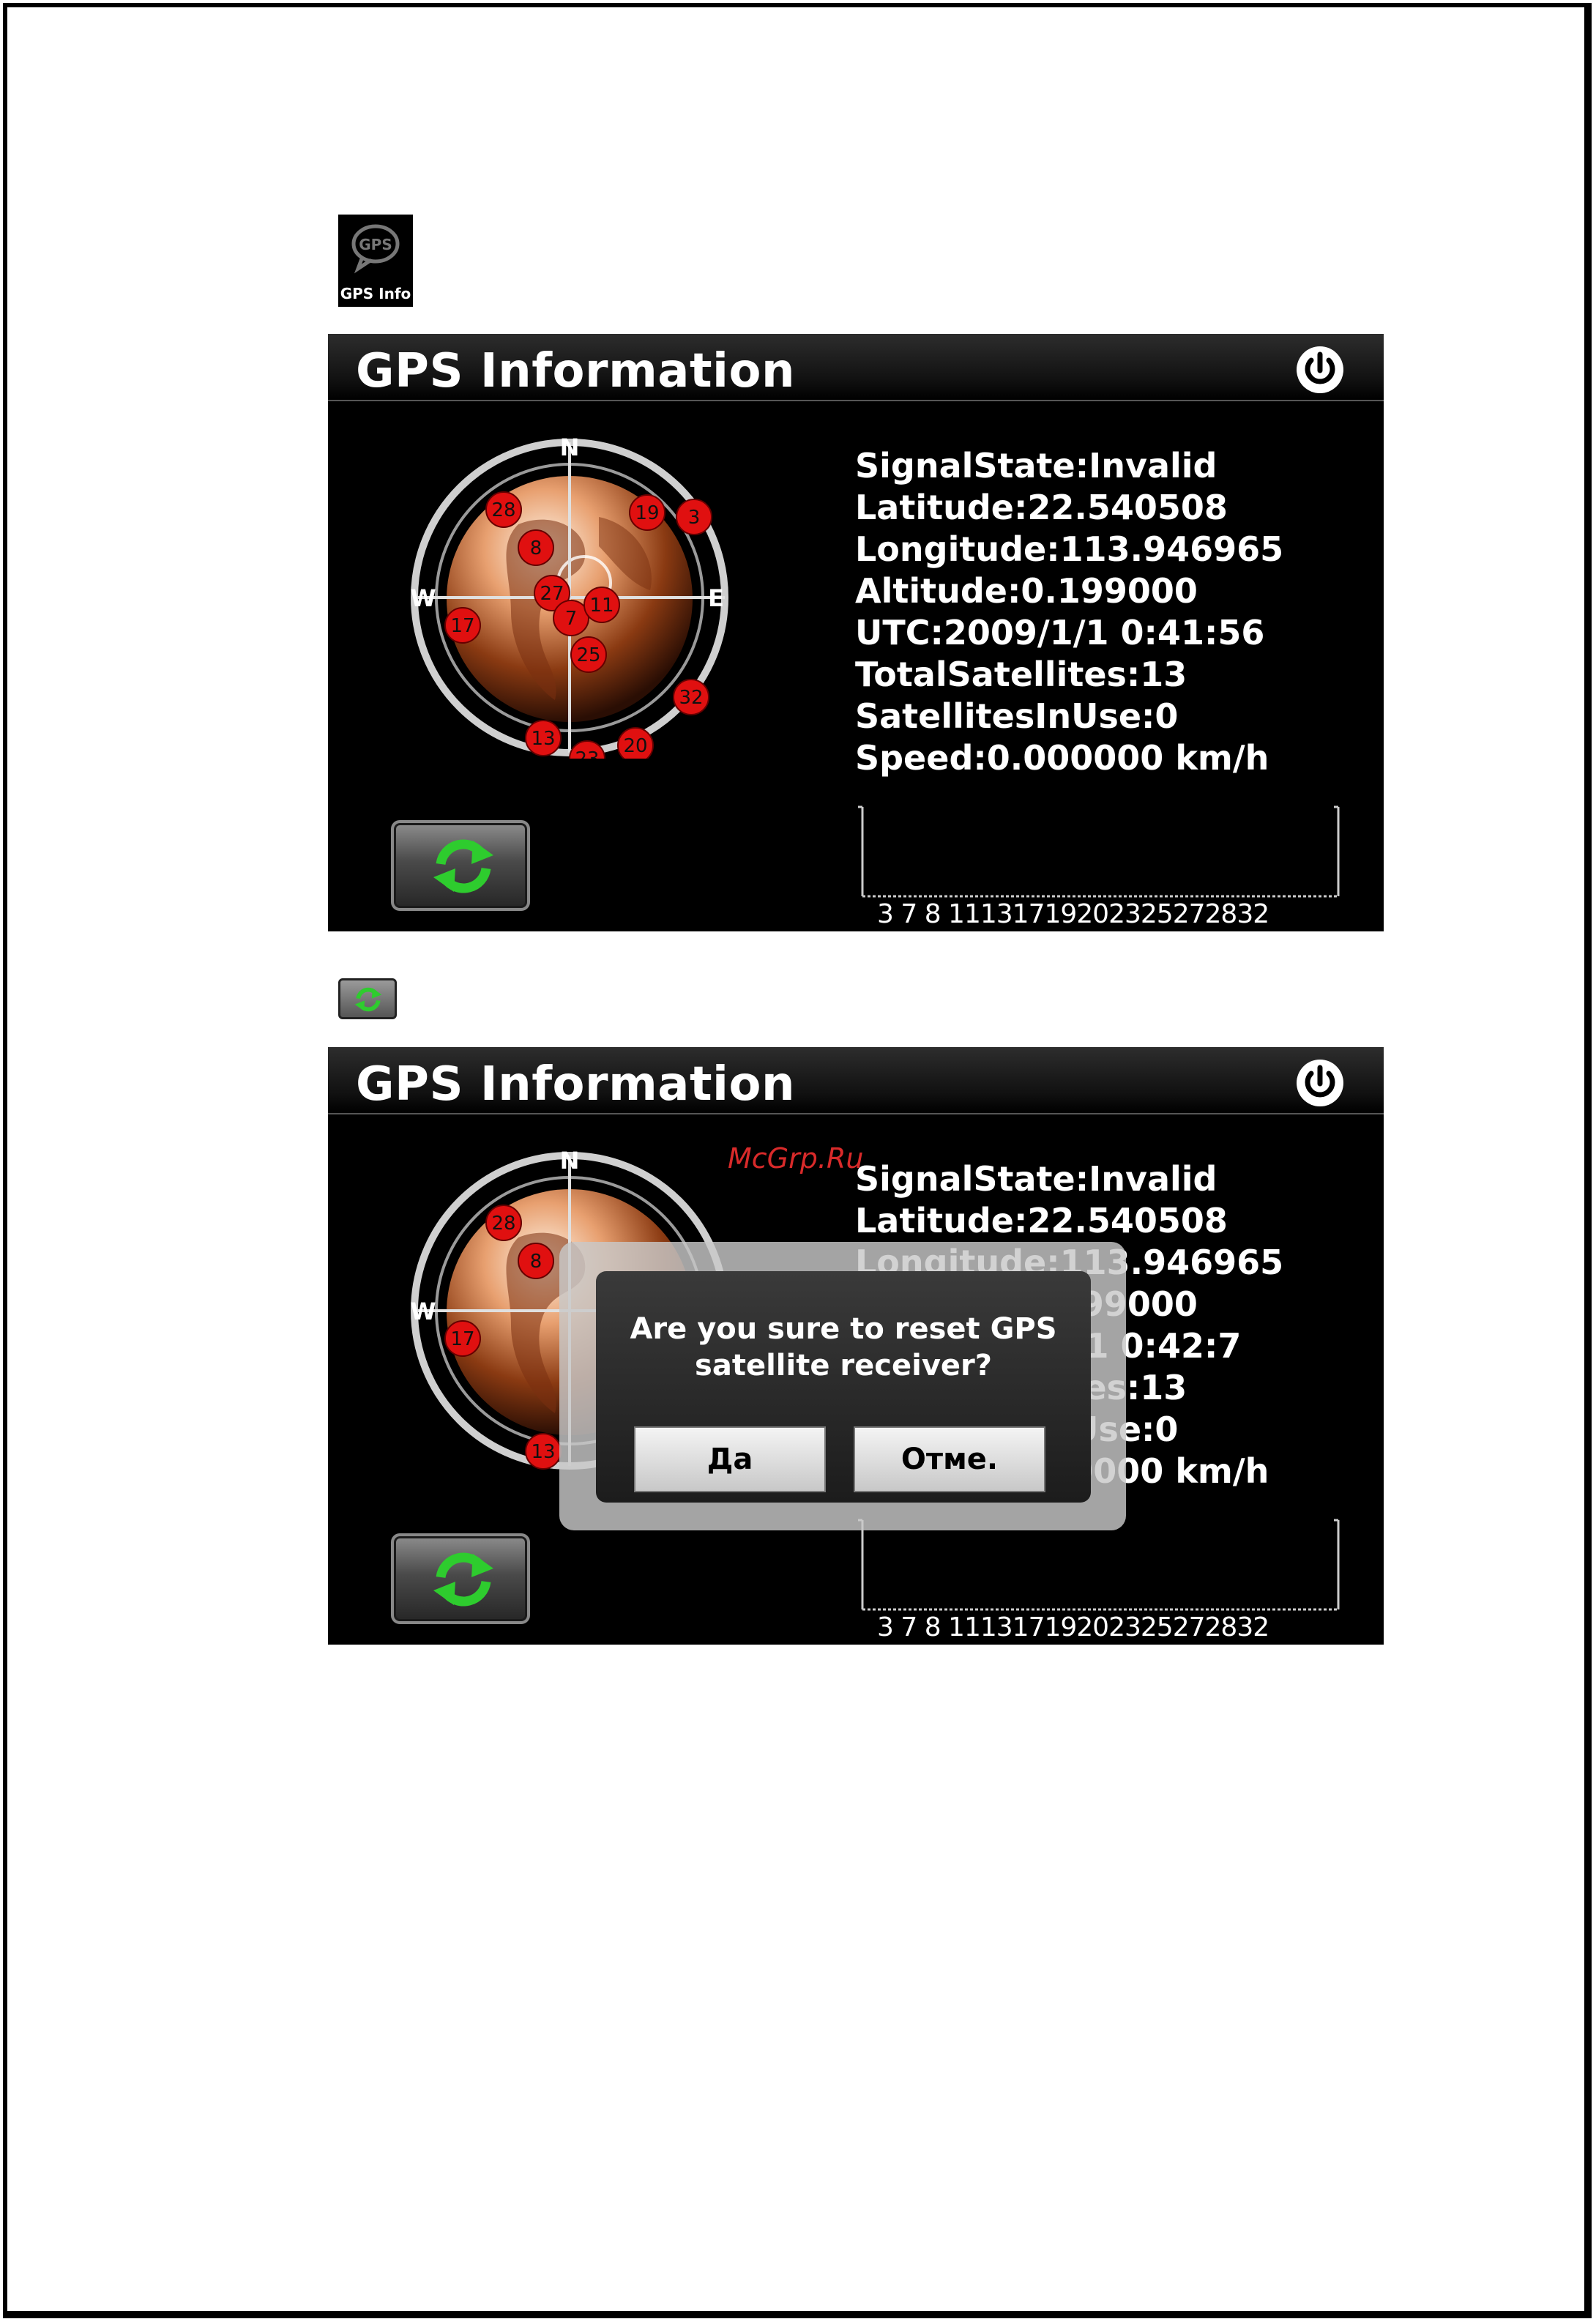 This screenshot has width=1596, height=2319. Describe the element at coordinates (1017, 716) in the screenshot. I see `satellites-in-use: SatellitesInUse:0` at that location.